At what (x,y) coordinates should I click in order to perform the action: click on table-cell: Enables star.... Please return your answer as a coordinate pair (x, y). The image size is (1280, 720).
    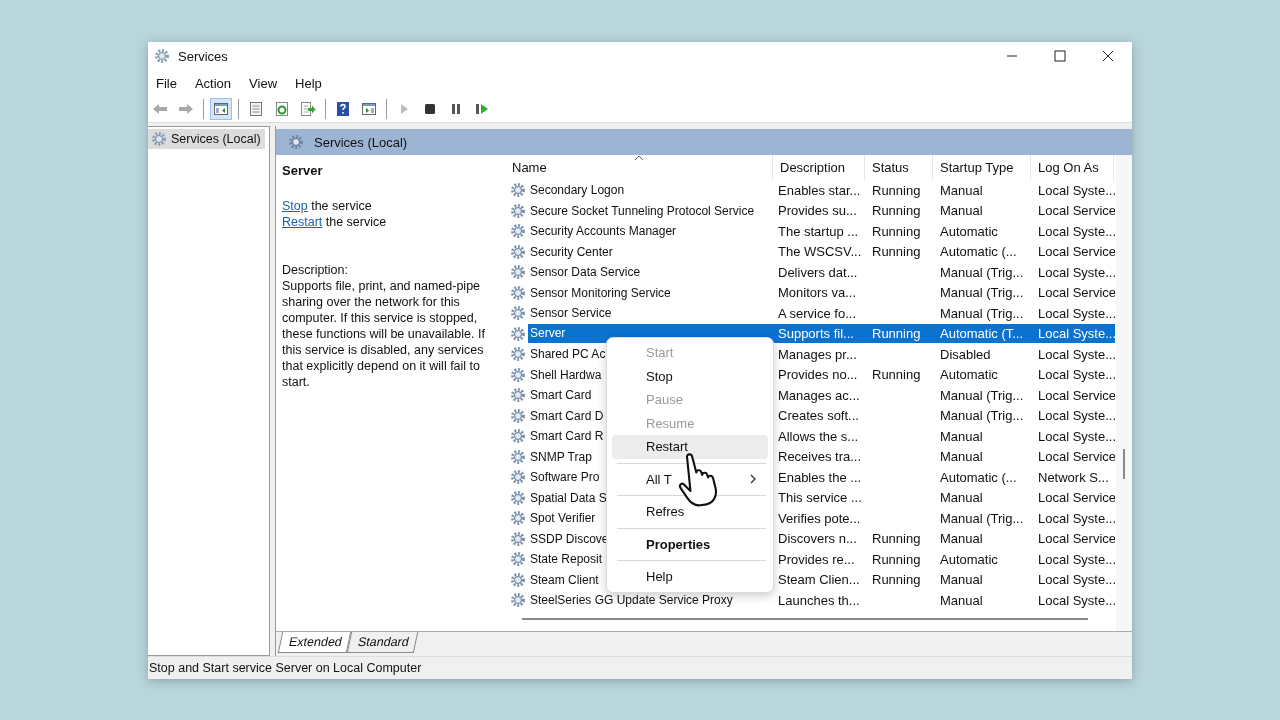
    Looking at the image, I should click on (819, 190).